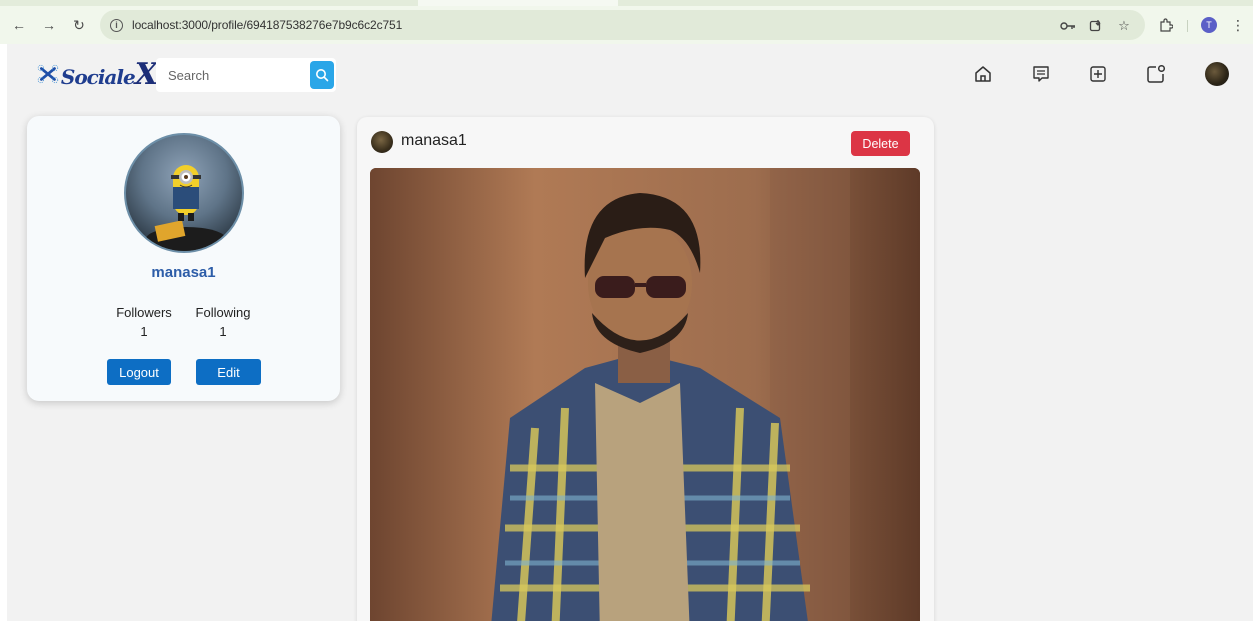  Describe the element at coordinates (1238, 25) in the screenshot. I see `browser-menu-icon: ⋮` at that location.